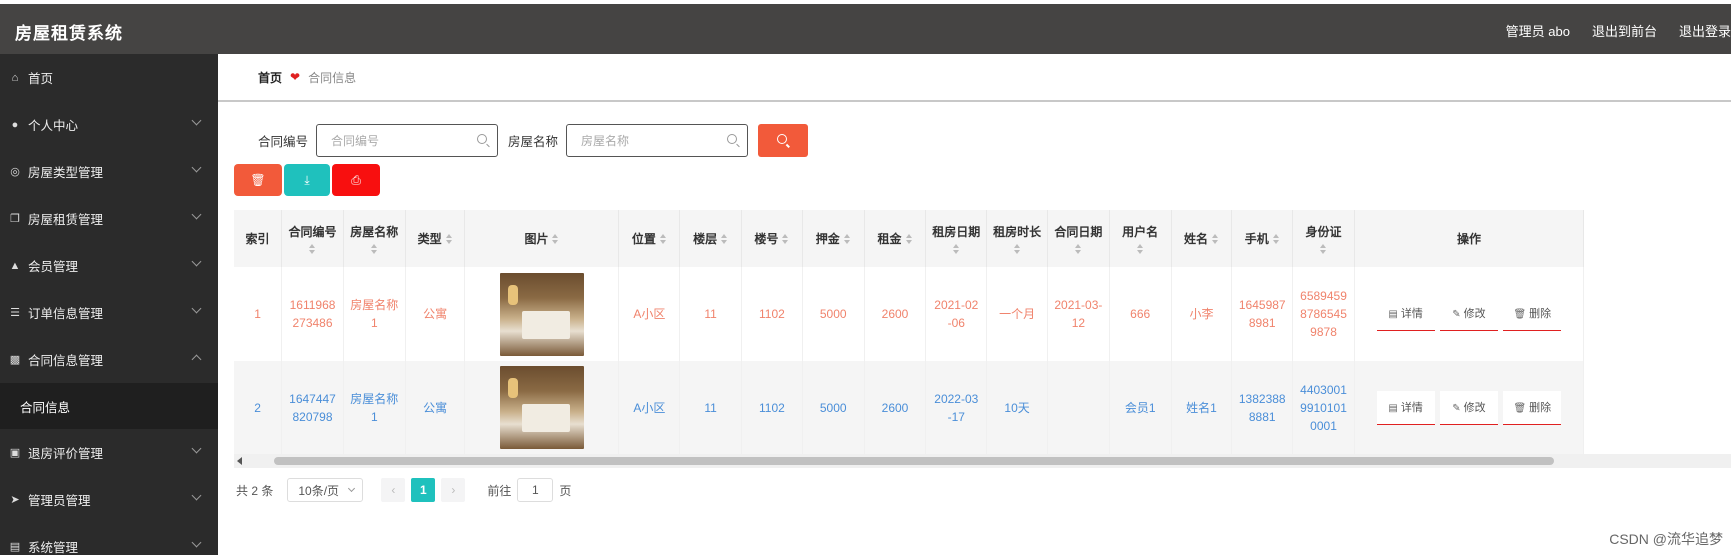 The width and height of the screenshot is (1731, 555). I want to click on breadcrumb-current: 合同信息, so click(332, 77).